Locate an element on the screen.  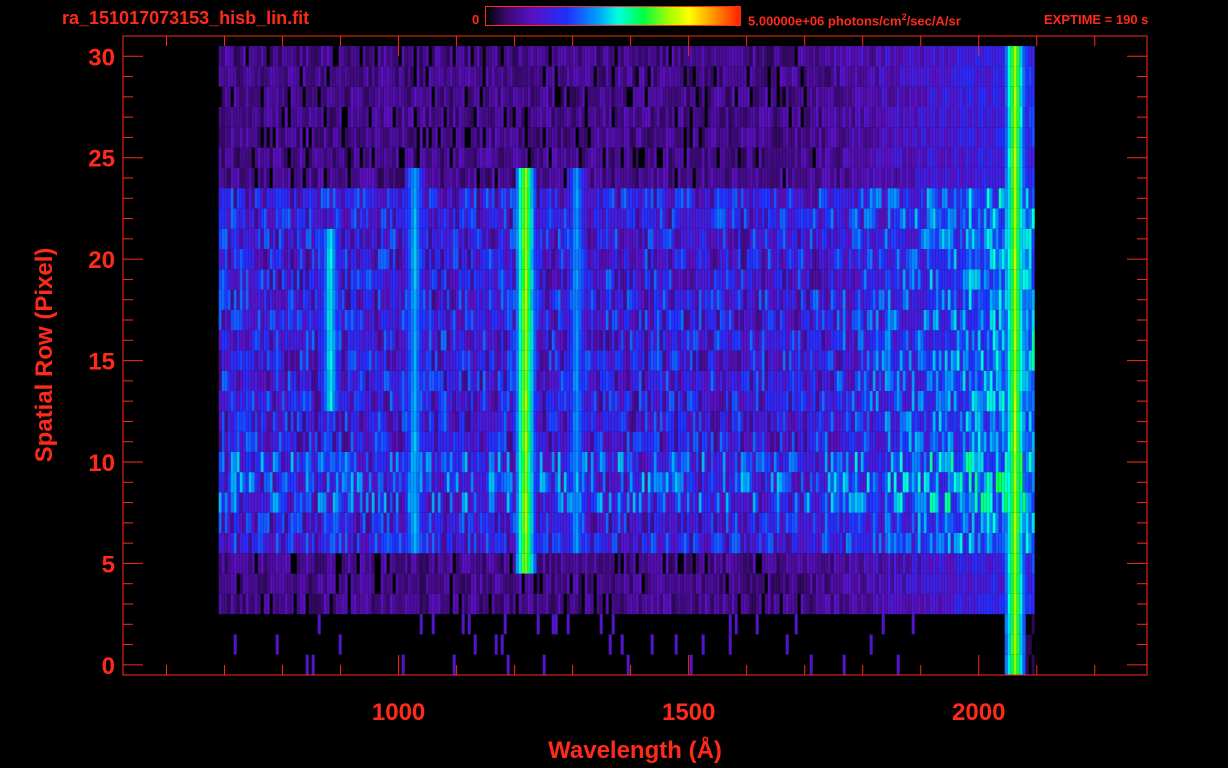
x-tick-label: 1000 is located at coordinates (398, 712).